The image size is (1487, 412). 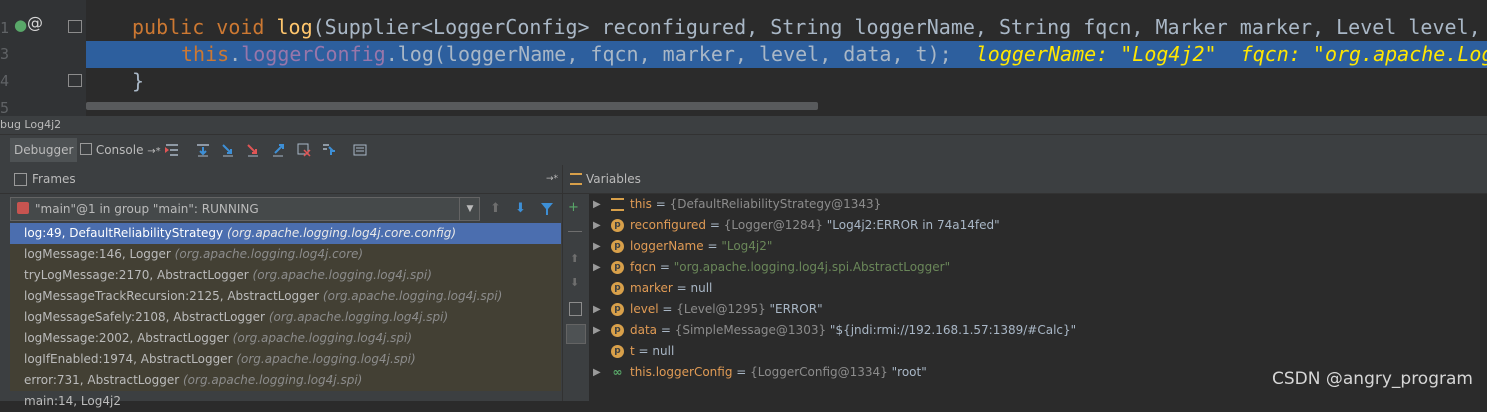 What do you see at coordinates (168, 27) in the screenshot?
I see `keyword-public: public` at bounding box center [168, 27].